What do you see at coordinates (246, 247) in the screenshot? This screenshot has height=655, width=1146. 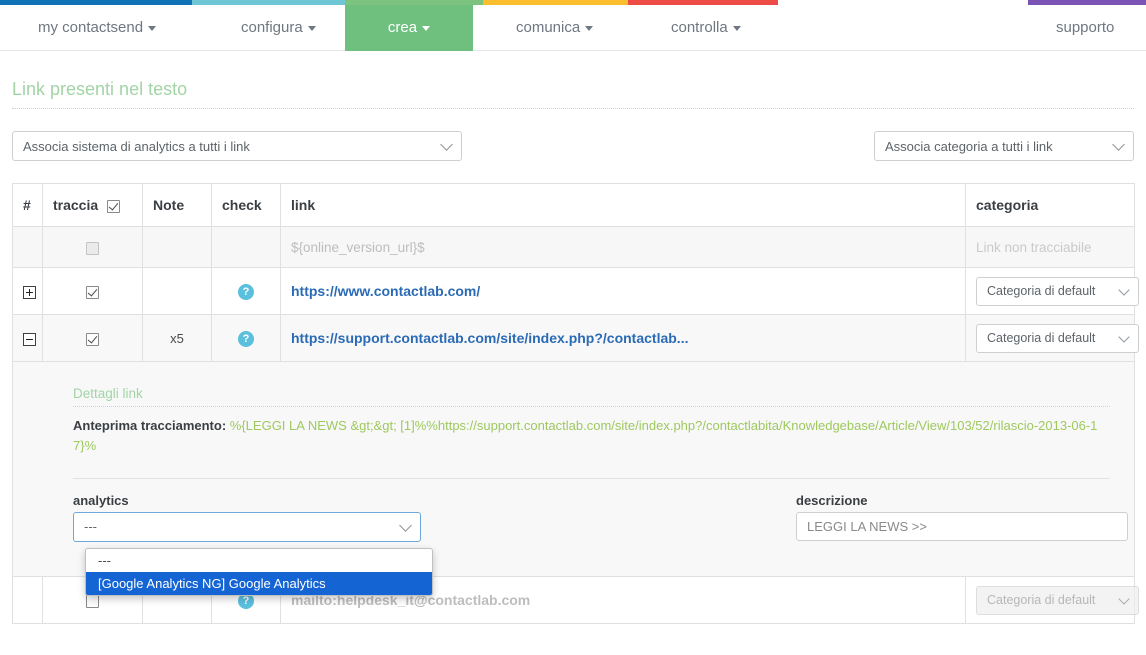 I see `cell-check` at bounding box center [246, 247].